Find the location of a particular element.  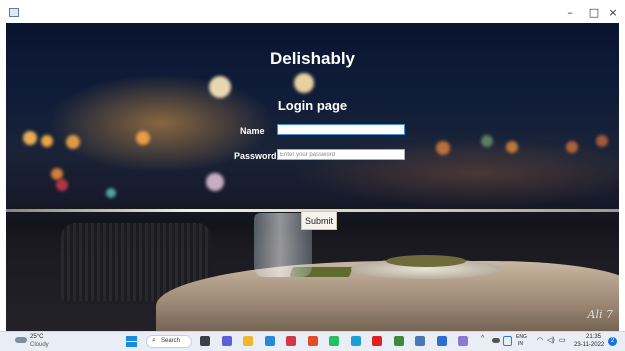

password-input is located at coordinates (341, 154).